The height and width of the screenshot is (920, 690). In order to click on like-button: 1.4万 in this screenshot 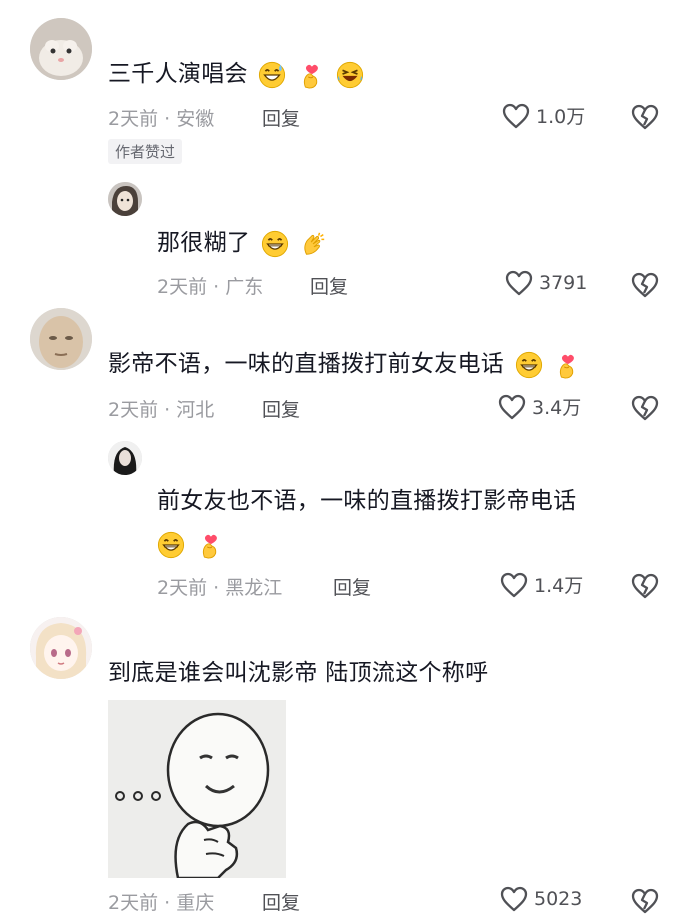, I will do `click(541, 584)`.